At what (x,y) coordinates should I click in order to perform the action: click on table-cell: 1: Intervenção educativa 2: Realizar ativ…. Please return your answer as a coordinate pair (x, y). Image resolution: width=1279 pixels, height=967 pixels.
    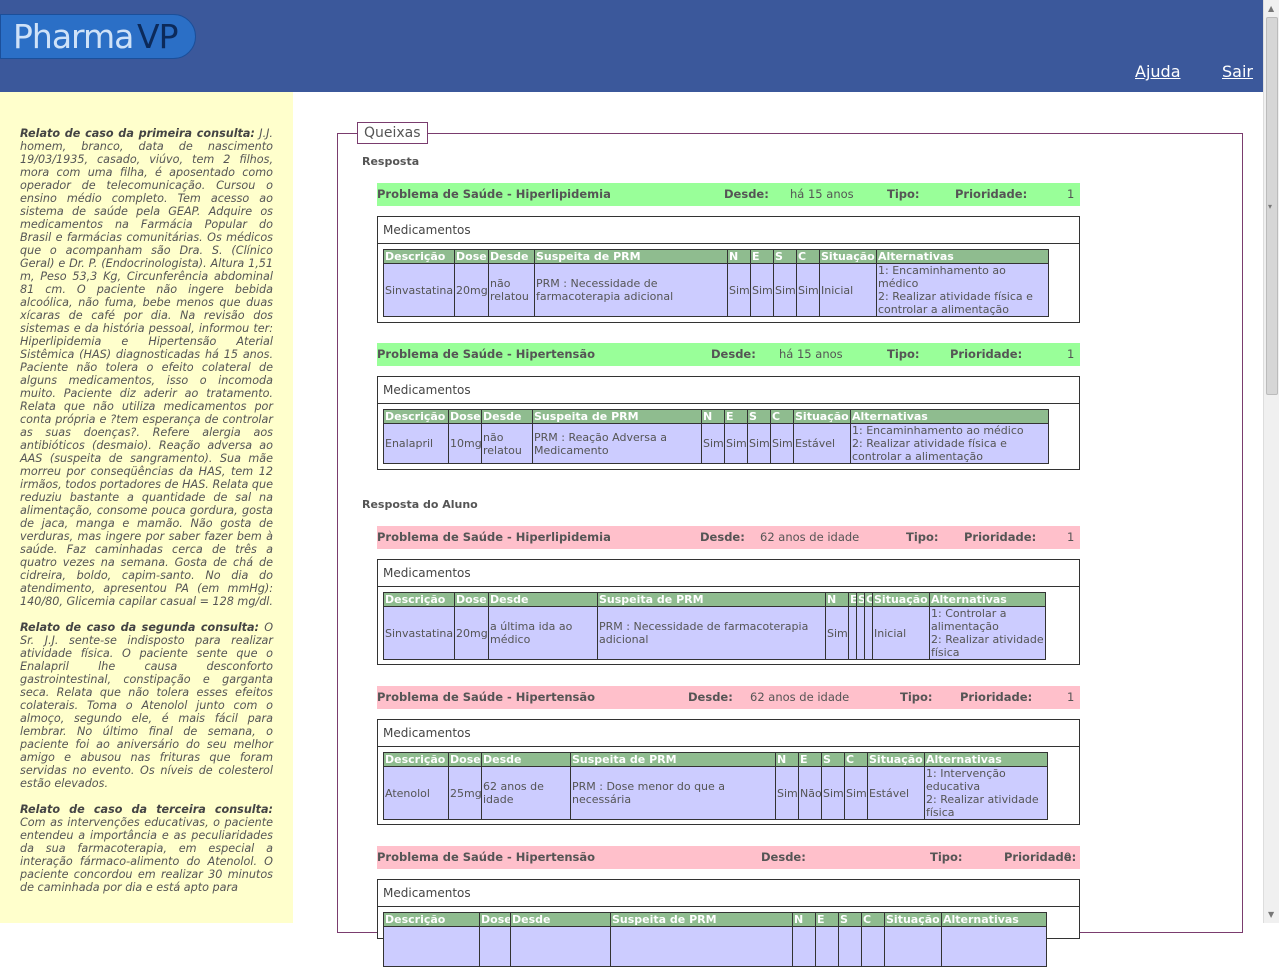
    Looking at the image, I should click on (986, 793).